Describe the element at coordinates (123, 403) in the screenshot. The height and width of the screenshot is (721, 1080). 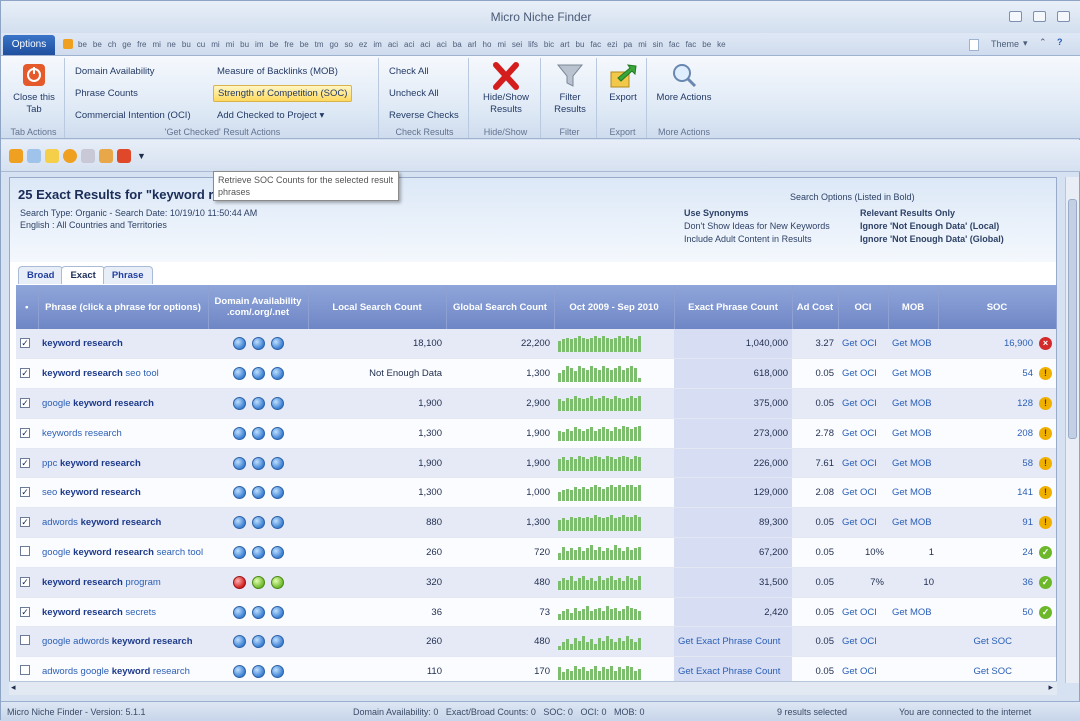
I see `phrase-link: google keyword research` at that location.